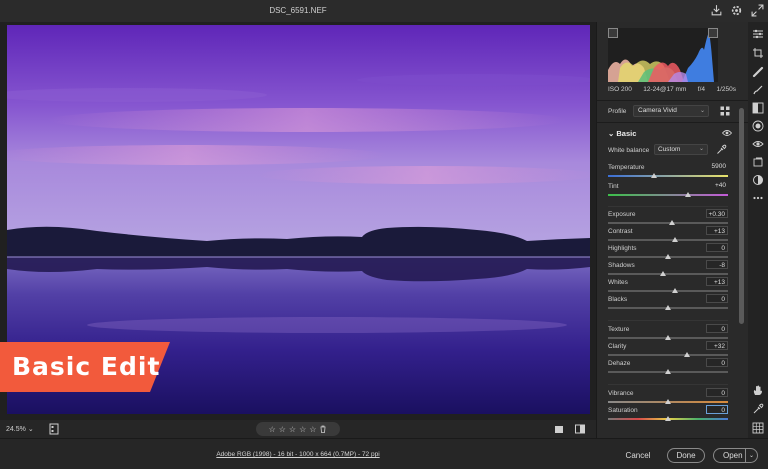 This screenshot has width=768, height=469. I want to click on badge-label: Basic Edit, so click(86, 366).